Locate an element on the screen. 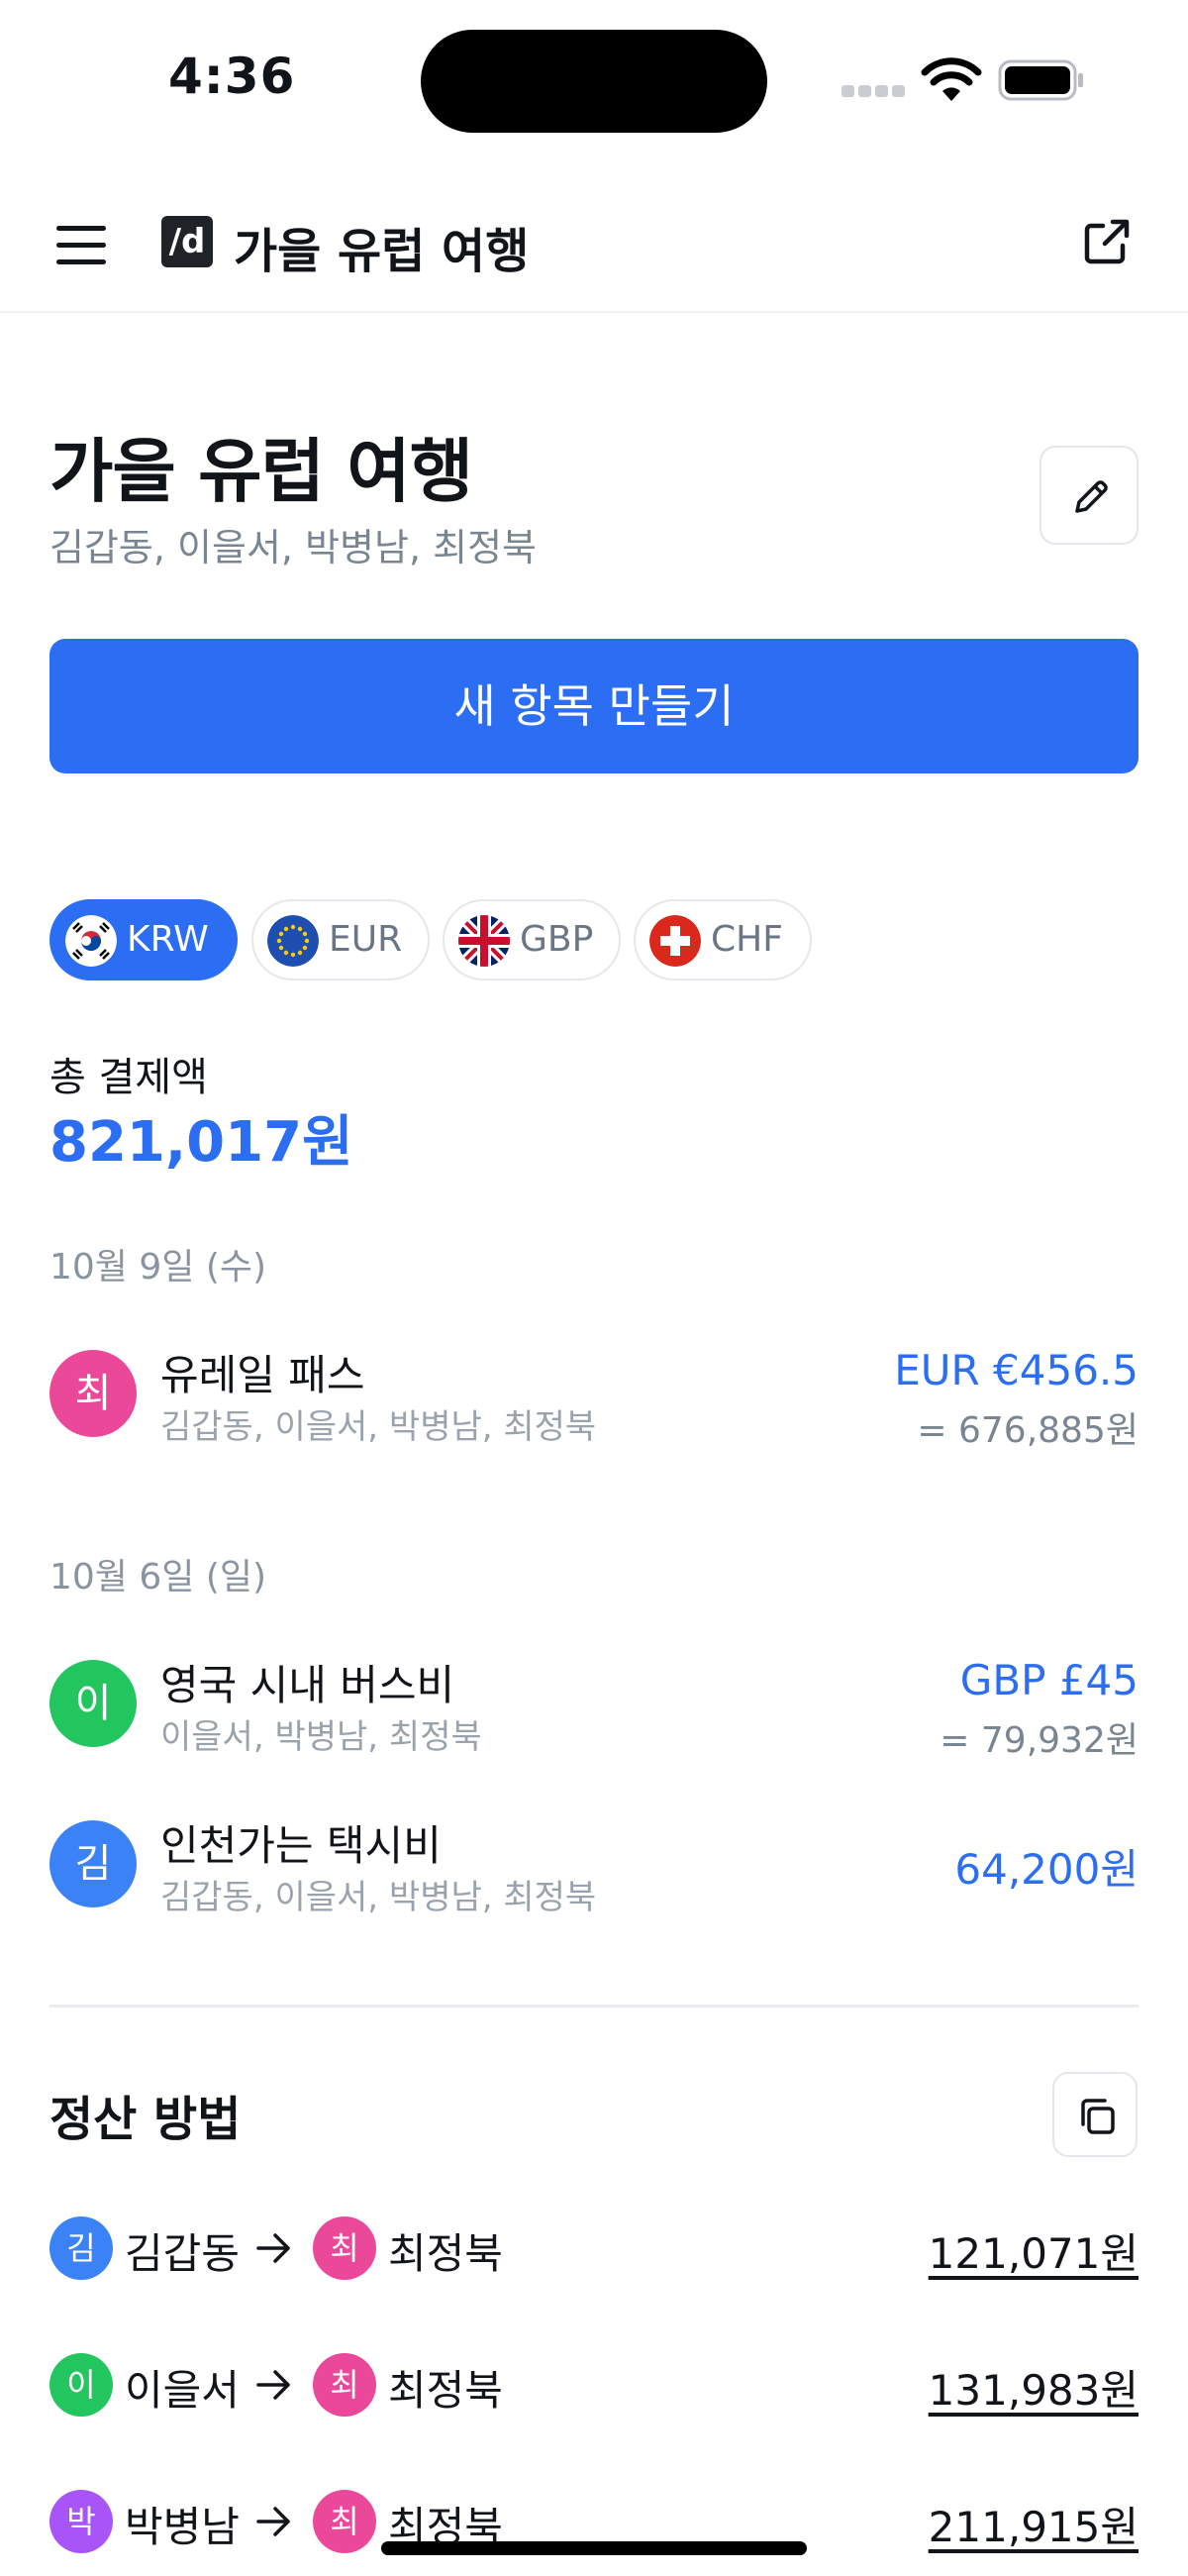 The image size is (1188, 2576). expense-title: 영국 시내 버스비 is located at coordinates (307, 1685).